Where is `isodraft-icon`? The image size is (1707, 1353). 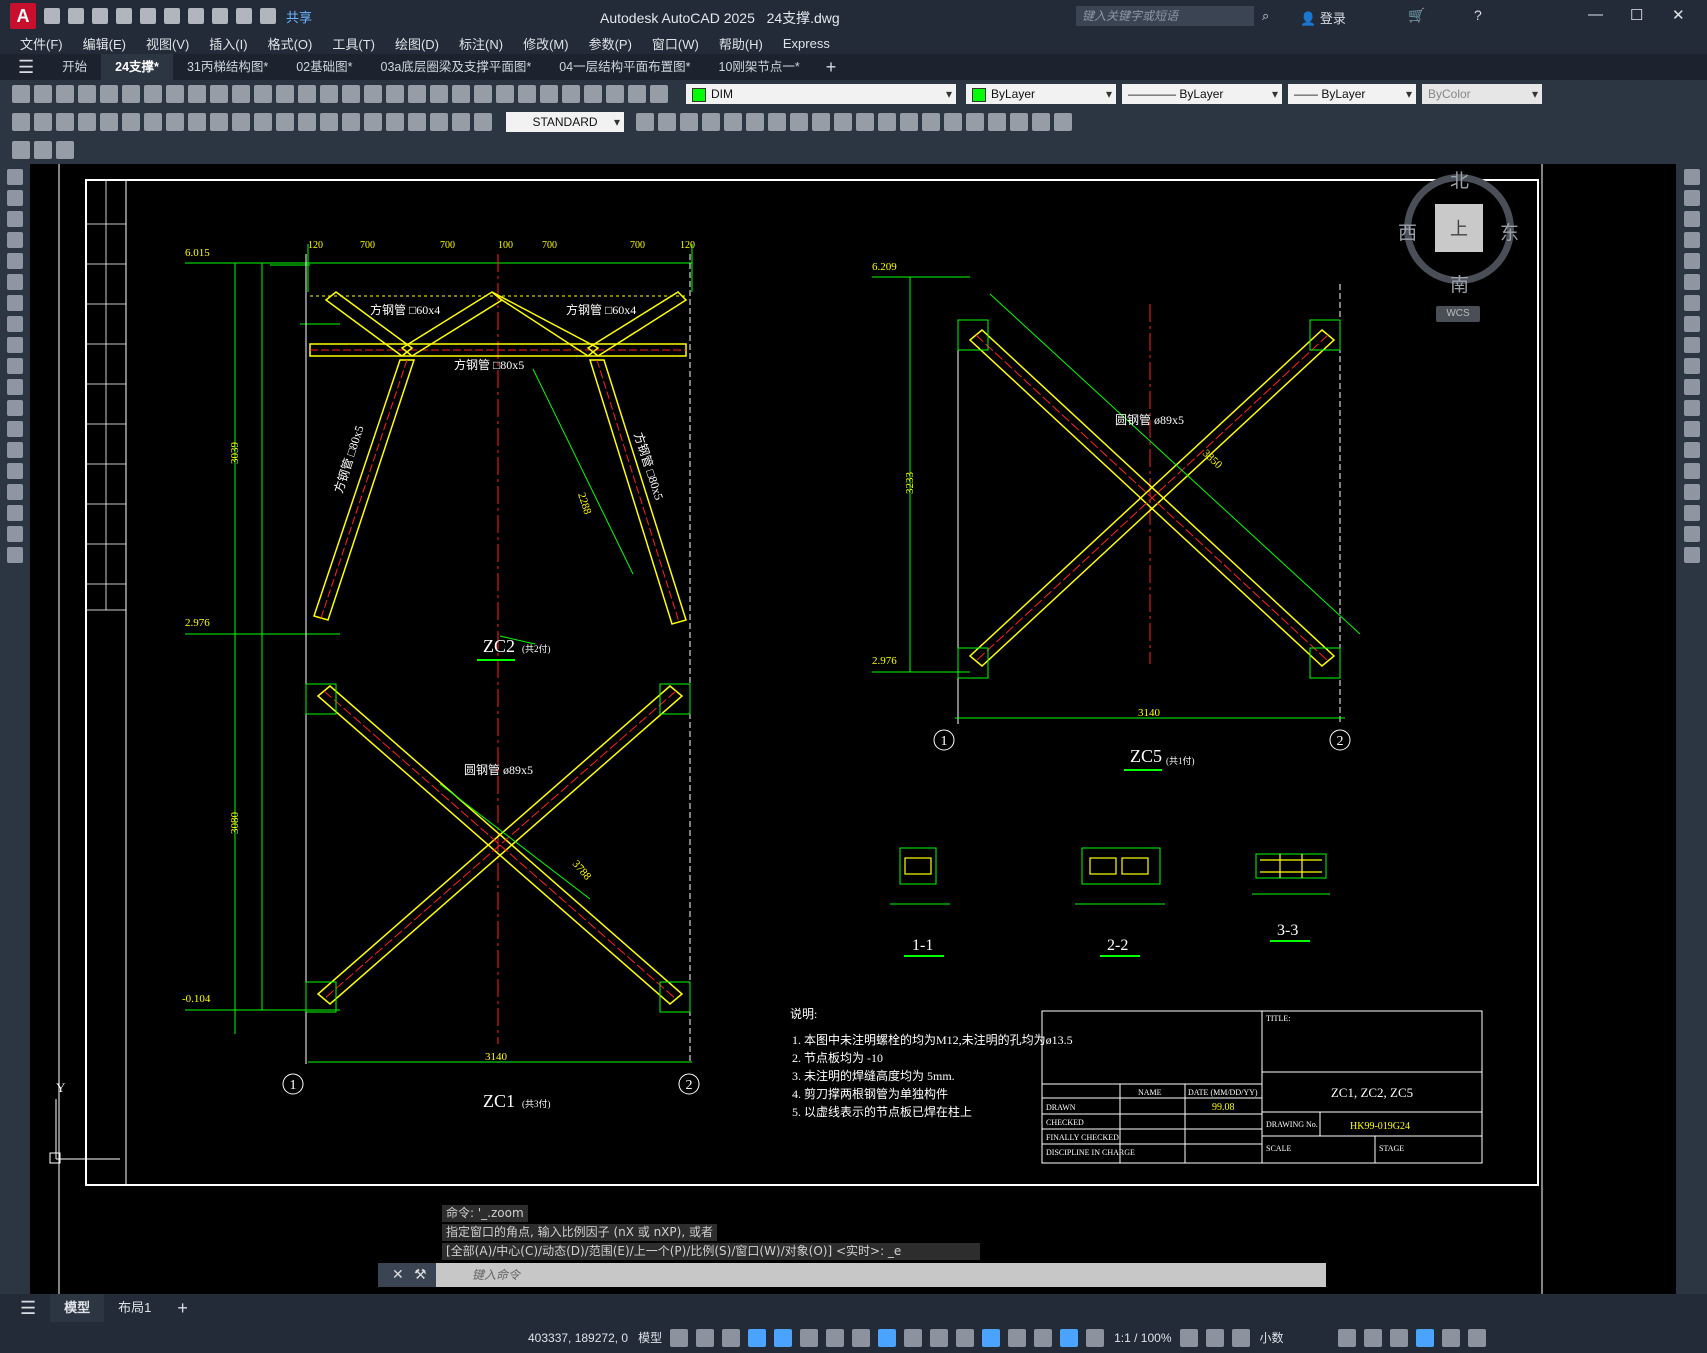 isodraft-icon is located at coordinates (809, 1337).